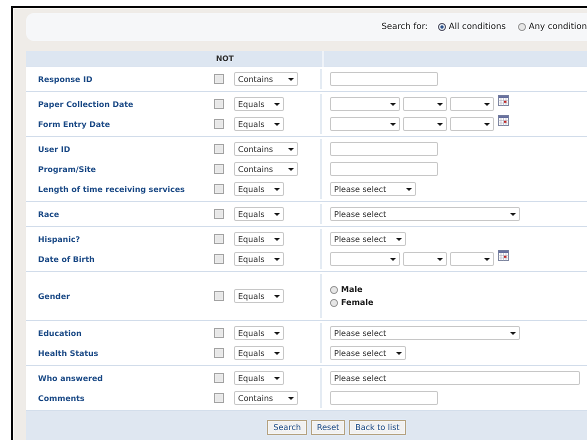 The image size is (587, 440). What do you see at coordinates (552, 27) in the screenshot?
I see `condition-radio: Any condition` at bounding box center [552, 27].